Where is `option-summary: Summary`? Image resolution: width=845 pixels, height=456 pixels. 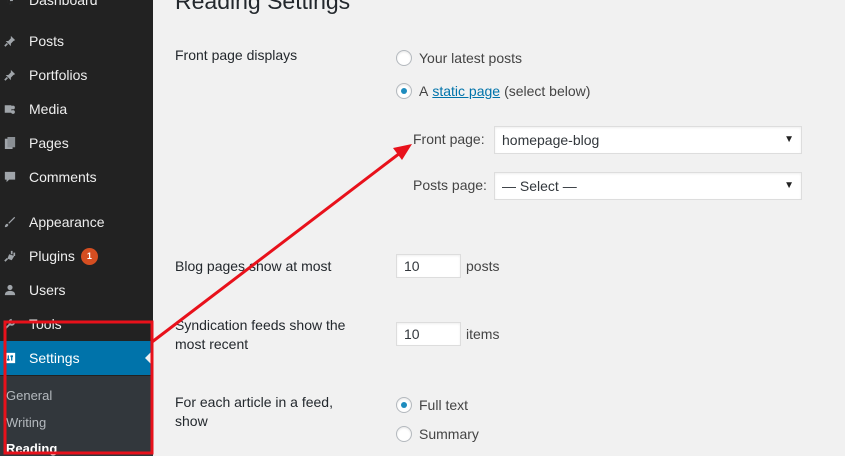 option-summary: Summary is located at coordinates (437, 434).